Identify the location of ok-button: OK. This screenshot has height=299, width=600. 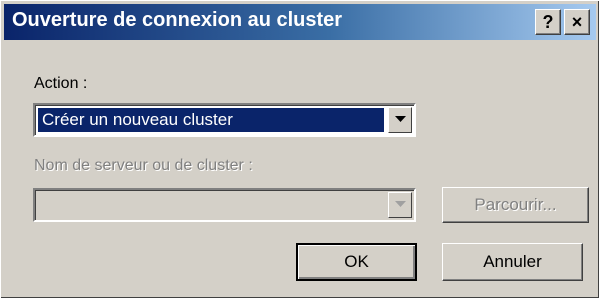
(356, 262).